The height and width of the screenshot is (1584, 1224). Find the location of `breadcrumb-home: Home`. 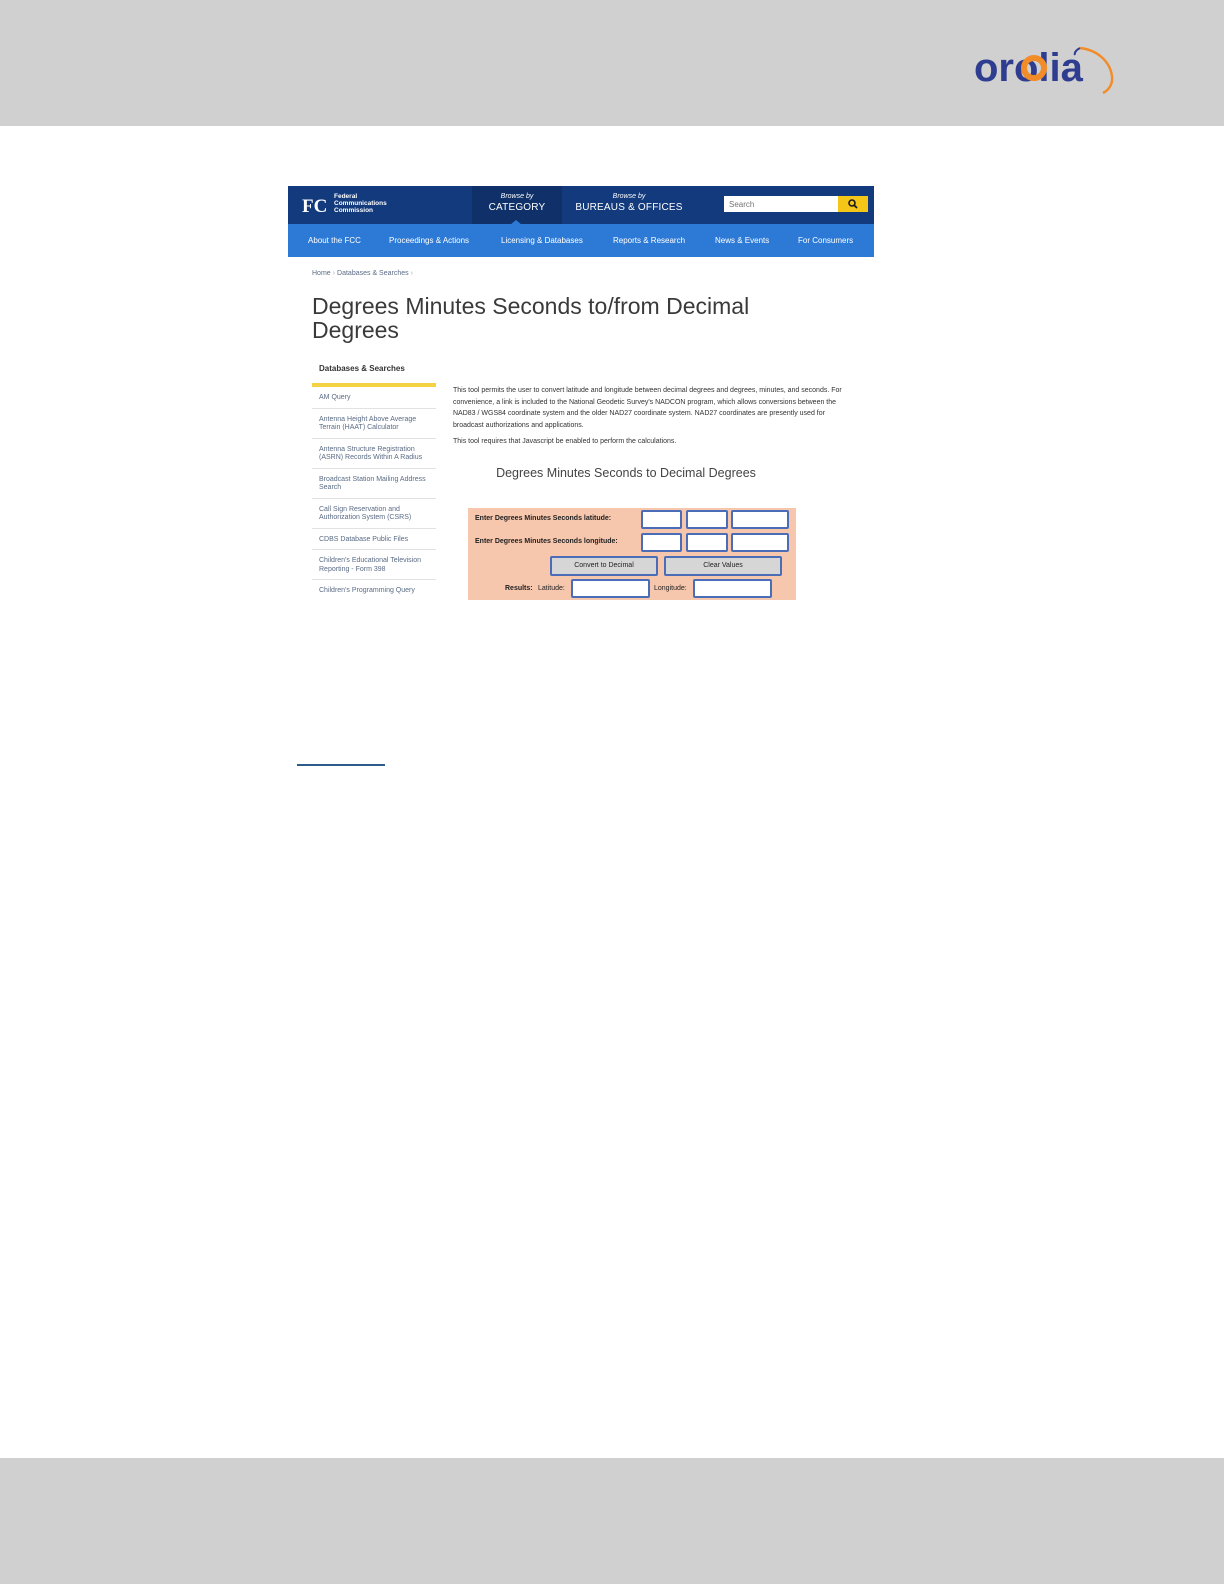

breadcrumb-home: Home is located at coordinates (321, 273).